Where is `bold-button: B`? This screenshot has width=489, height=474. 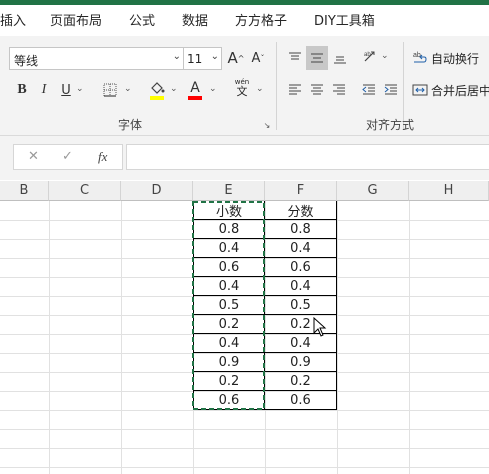 bold-button: B is located at coordinates (22, 90).